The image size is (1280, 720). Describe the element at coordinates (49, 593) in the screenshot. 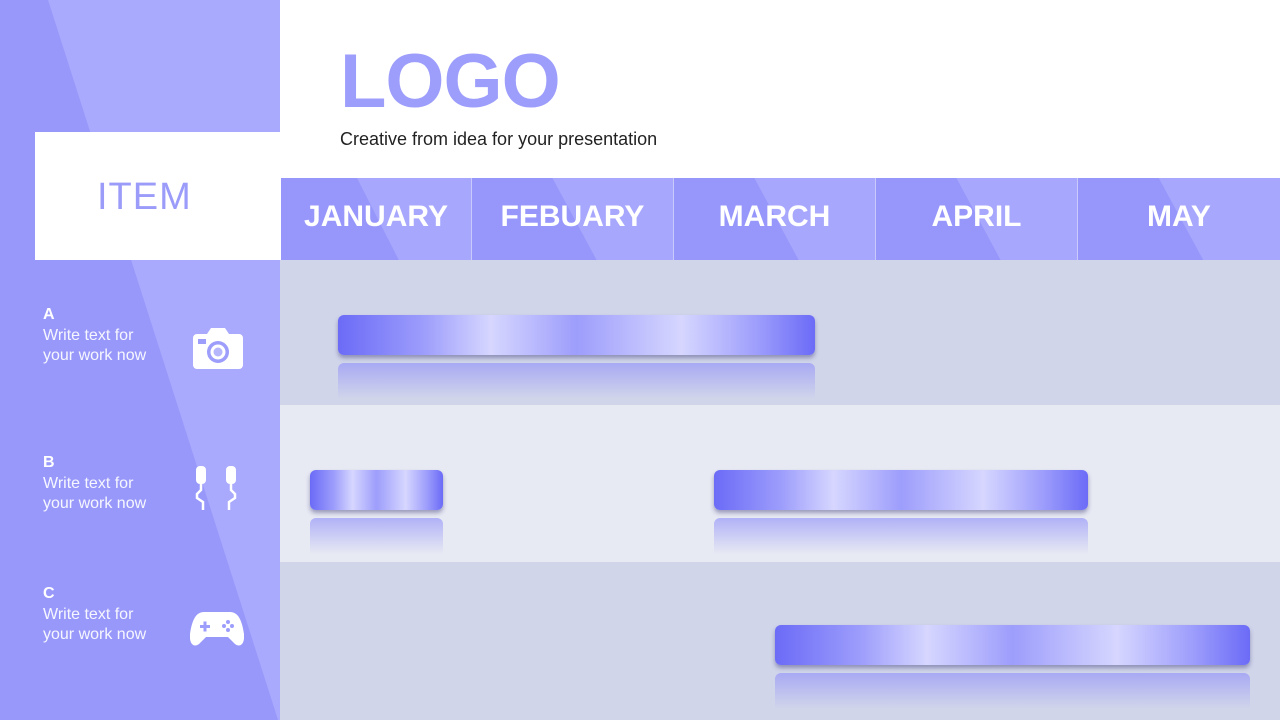

I see `row-letter: C` at that location.